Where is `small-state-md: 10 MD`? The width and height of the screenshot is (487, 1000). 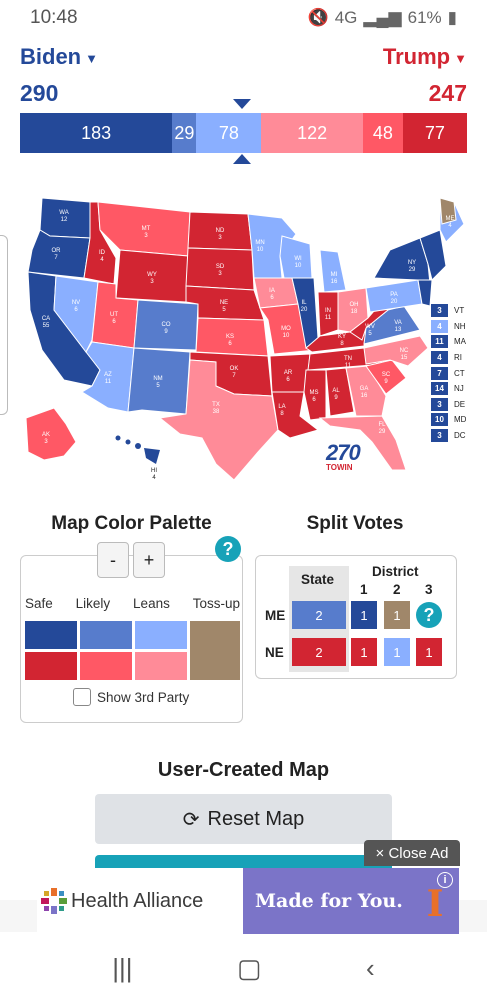 small-state-md: 10 MD is located at coordinates (448, 420).